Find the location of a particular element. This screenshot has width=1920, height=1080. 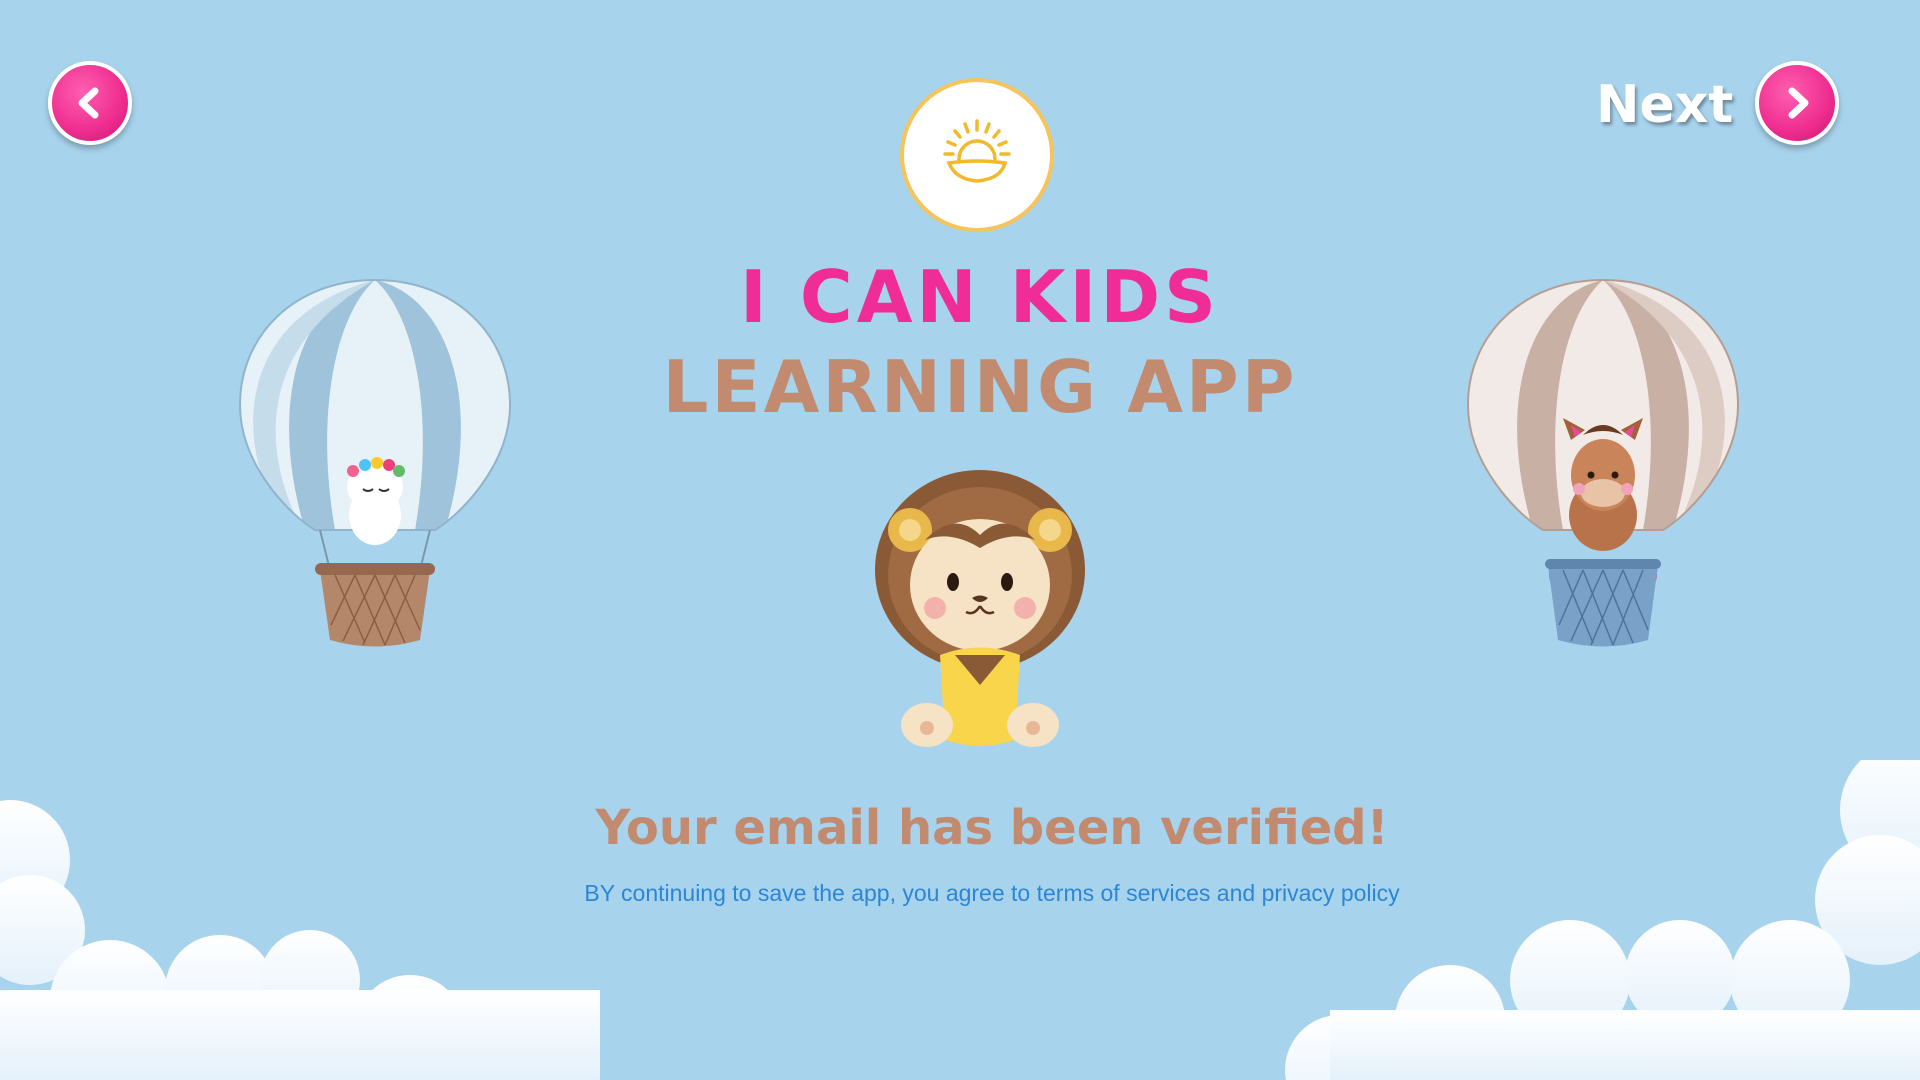

sunrise-icon is located at coordinates (977, 151).